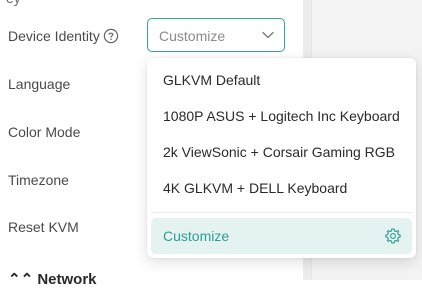  What do you see at coordinates (43, 227) in the screenshot?
I see `reset-kvm-label: Reset KVM` at bounding box center [43, 227].